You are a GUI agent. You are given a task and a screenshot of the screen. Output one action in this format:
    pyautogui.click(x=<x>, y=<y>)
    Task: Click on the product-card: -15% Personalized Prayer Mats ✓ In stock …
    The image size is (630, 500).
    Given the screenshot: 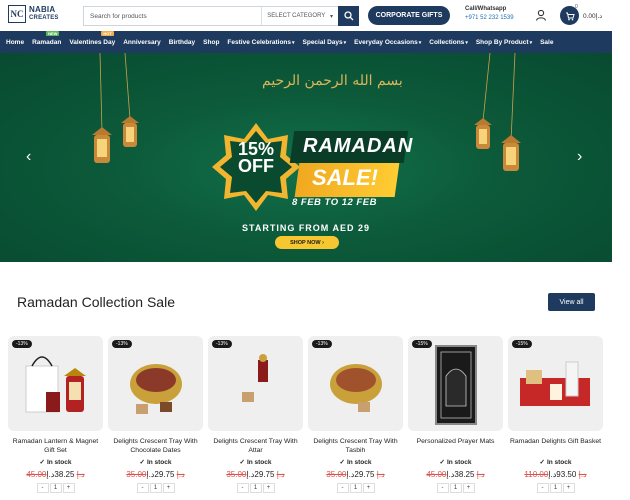 What is the action you would take?
    pyautogui.click(x=455, y=414)
    